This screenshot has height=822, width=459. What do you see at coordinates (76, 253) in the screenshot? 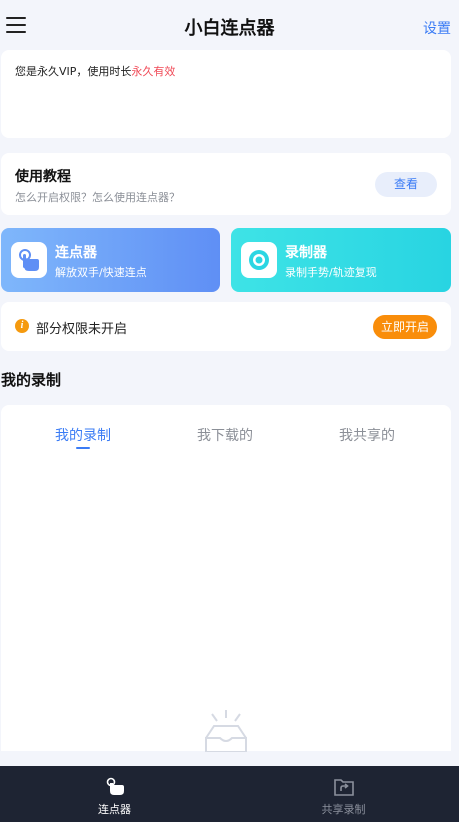
I see `clicker-feature-title: 连点器` at bounding box center [76, 253].